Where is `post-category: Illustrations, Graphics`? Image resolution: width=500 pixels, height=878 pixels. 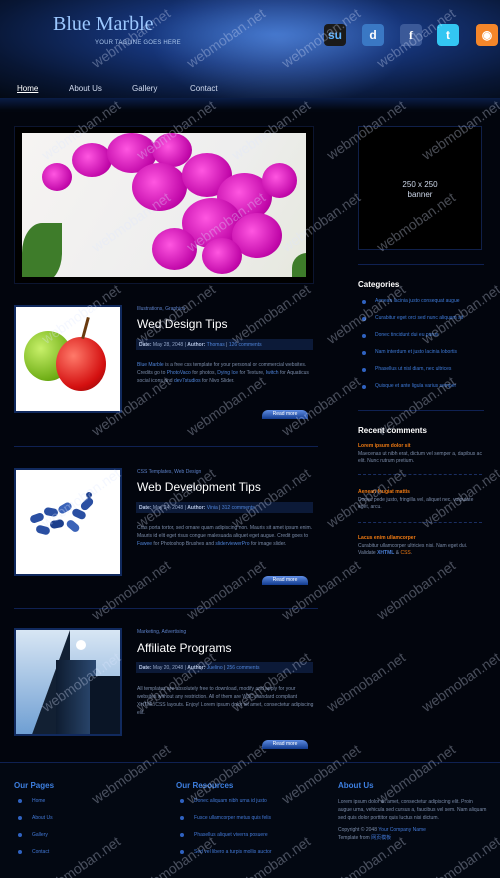 post-category: Illustrations, Graphics is located at coordinates (161, 309).